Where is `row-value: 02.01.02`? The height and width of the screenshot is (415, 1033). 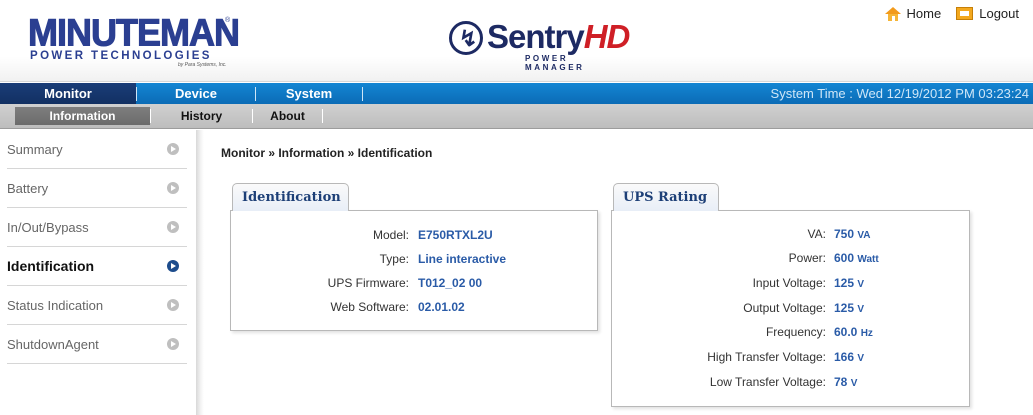 row-value: 02.01.02 is located at coordinates (441, 307).